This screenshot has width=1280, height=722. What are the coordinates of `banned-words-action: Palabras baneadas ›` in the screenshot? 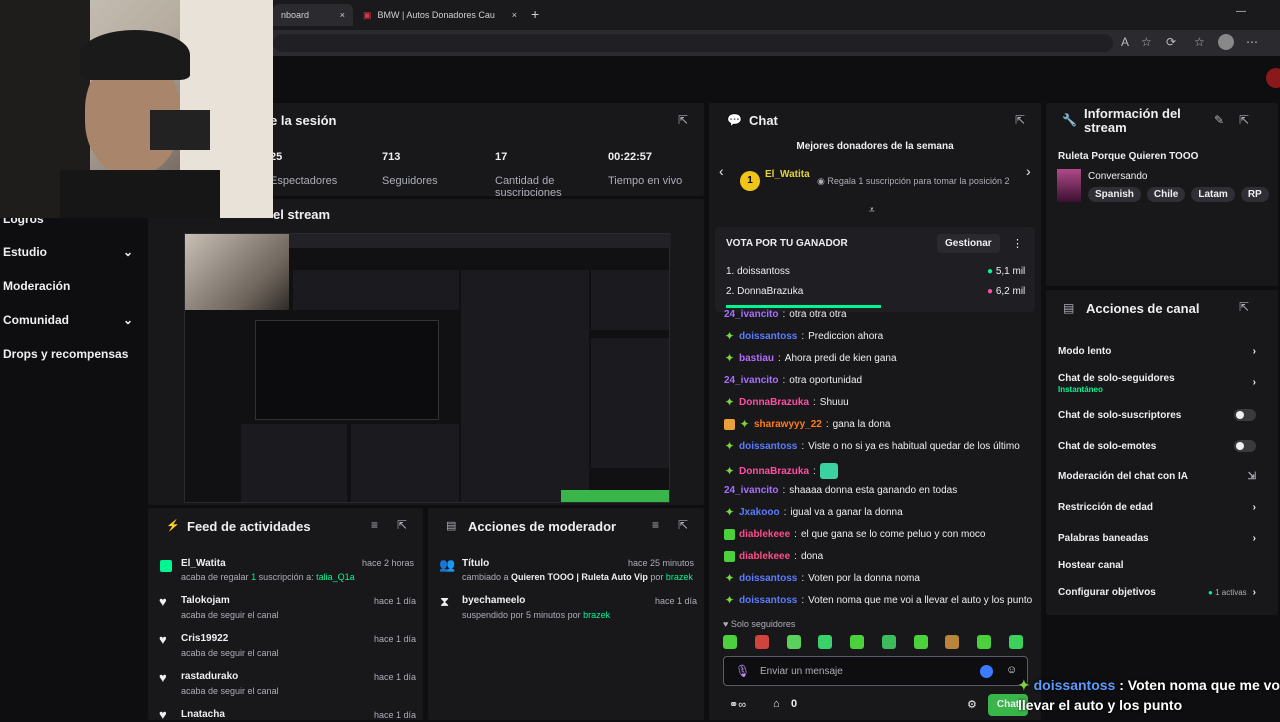 It's located at (1157, 538).